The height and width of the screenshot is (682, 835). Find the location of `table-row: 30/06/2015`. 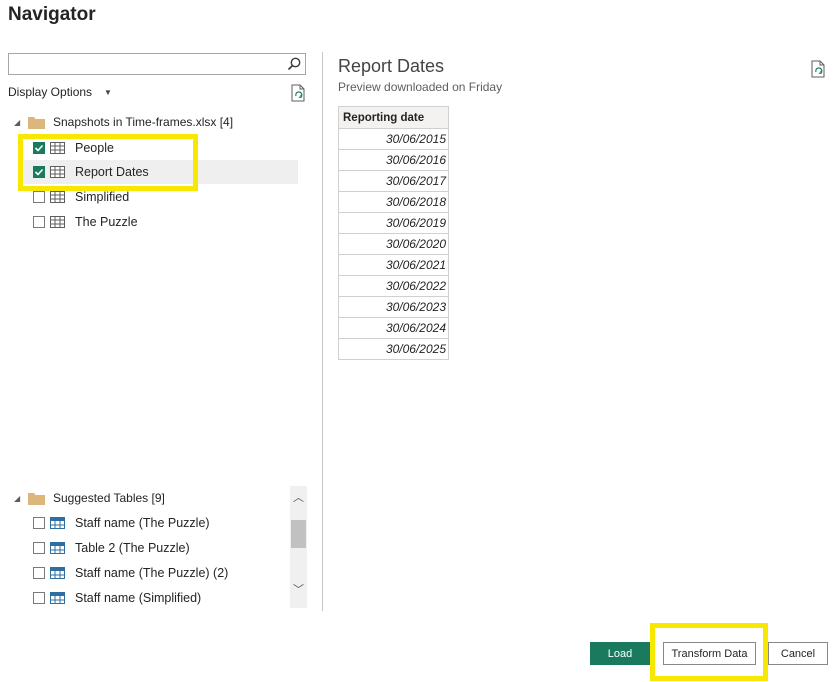

table-row: 30/06/2015 is located at coordinates (393, 139).